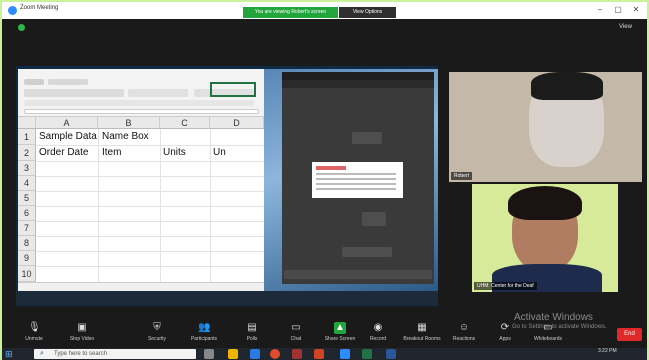  What do you see at coordinates (209, 354) in the screenshot?
I see `task-view-icon` at bounding box center [209, 354].